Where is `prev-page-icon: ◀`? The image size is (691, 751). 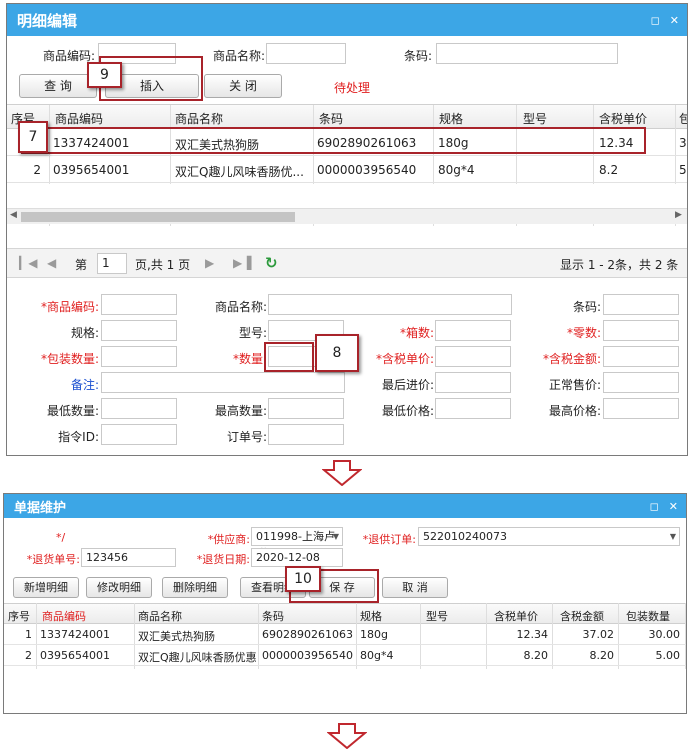 prev-page-icon: ◀ is located at coordinates (51, 263).